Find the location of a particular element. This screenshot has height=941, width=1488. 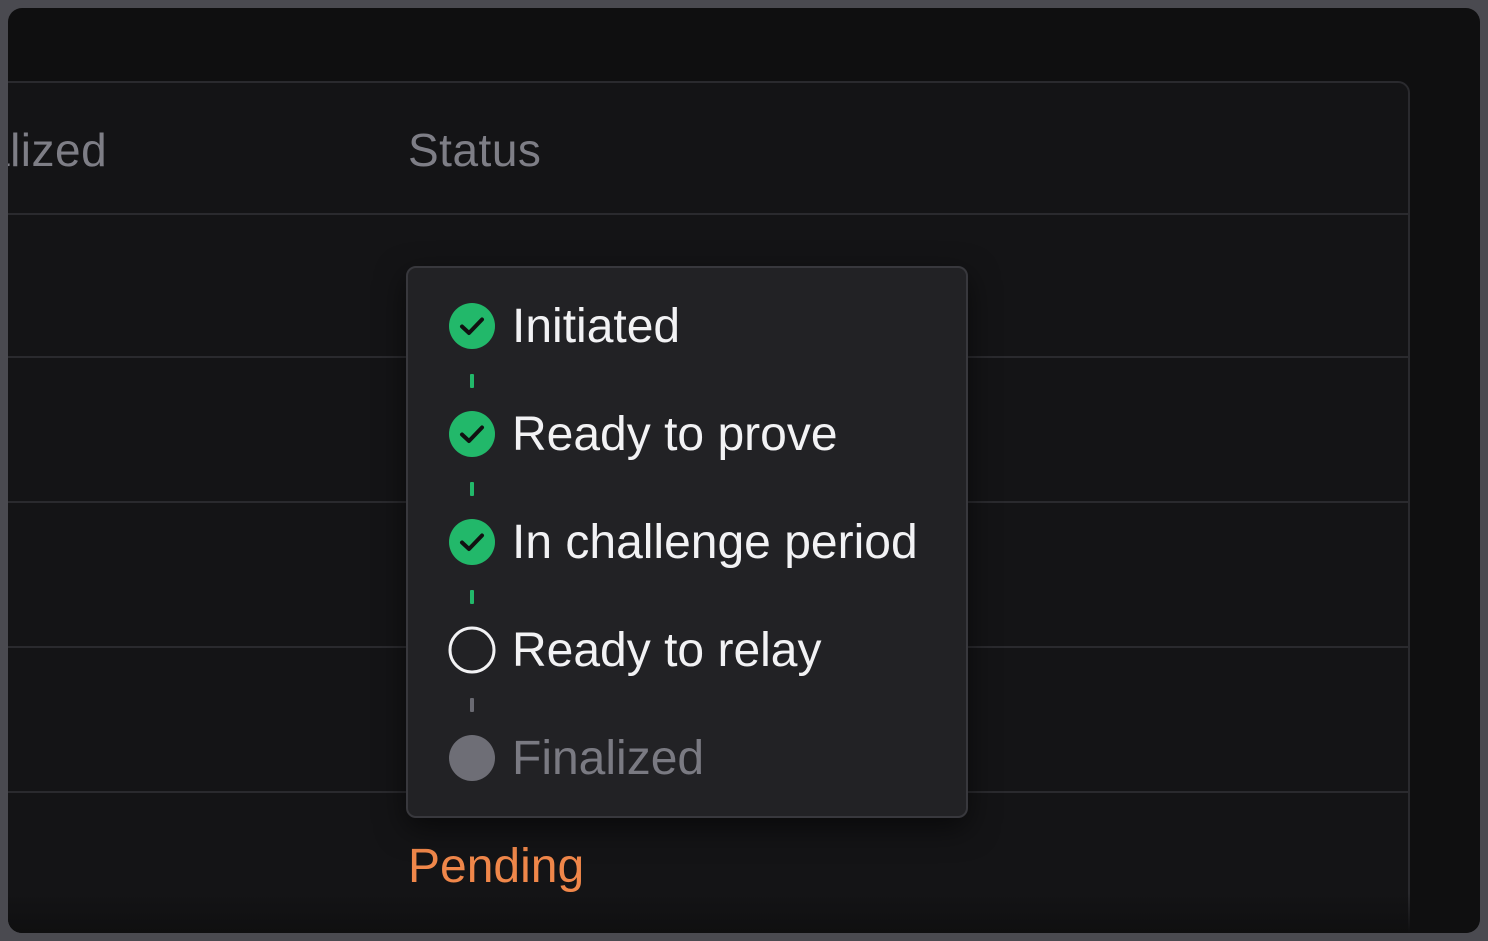

table-header-row: alized Status is located at coordinates (708, 149).